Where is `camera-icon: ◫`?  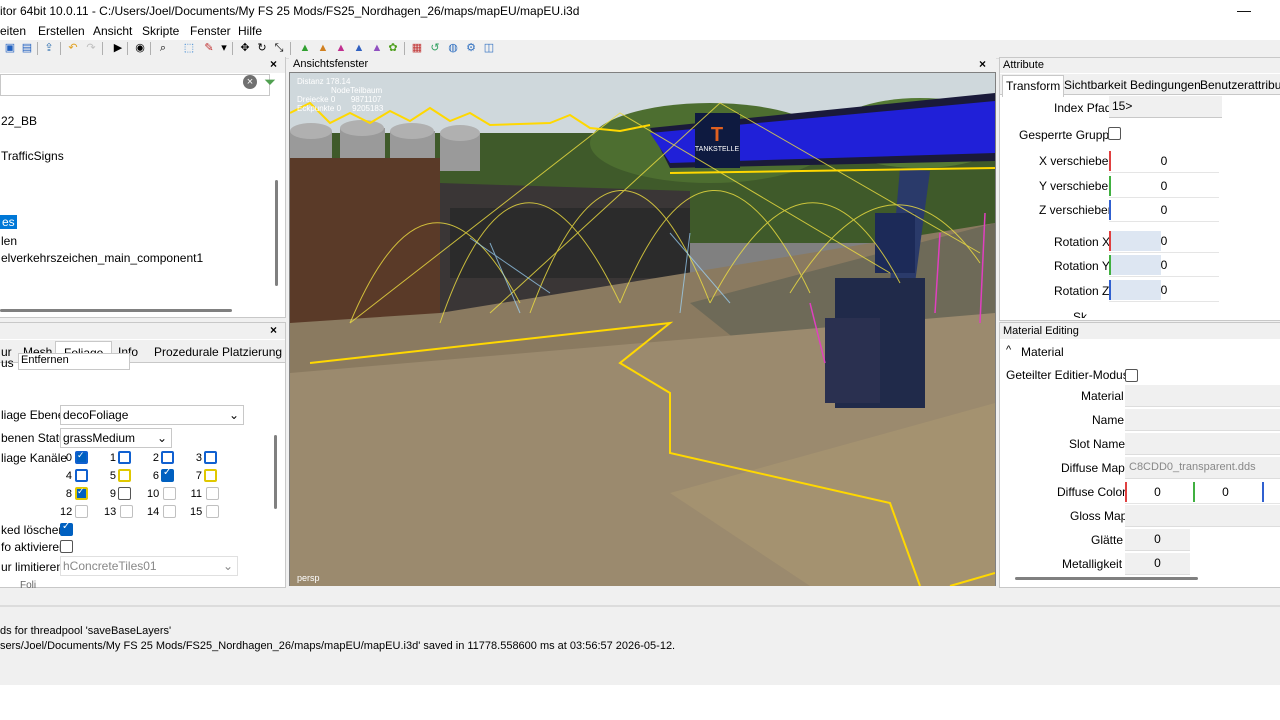
camera-icon: ◫ is located at coordinates (489, 48).